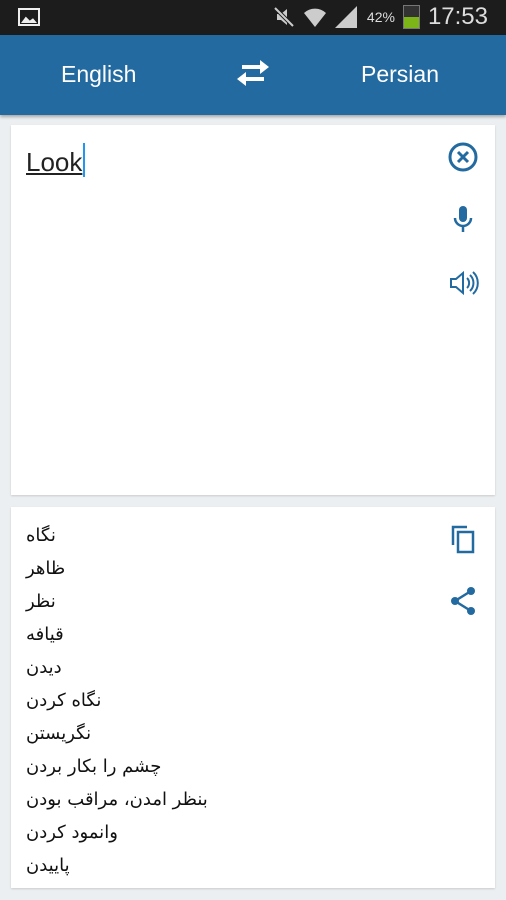 The height and width of the screenshot is (900, 506). What do you see at coordinates (400, 74) in the screenshot?
I see `target-language-button: Persian` at bounding box center [400, 74].